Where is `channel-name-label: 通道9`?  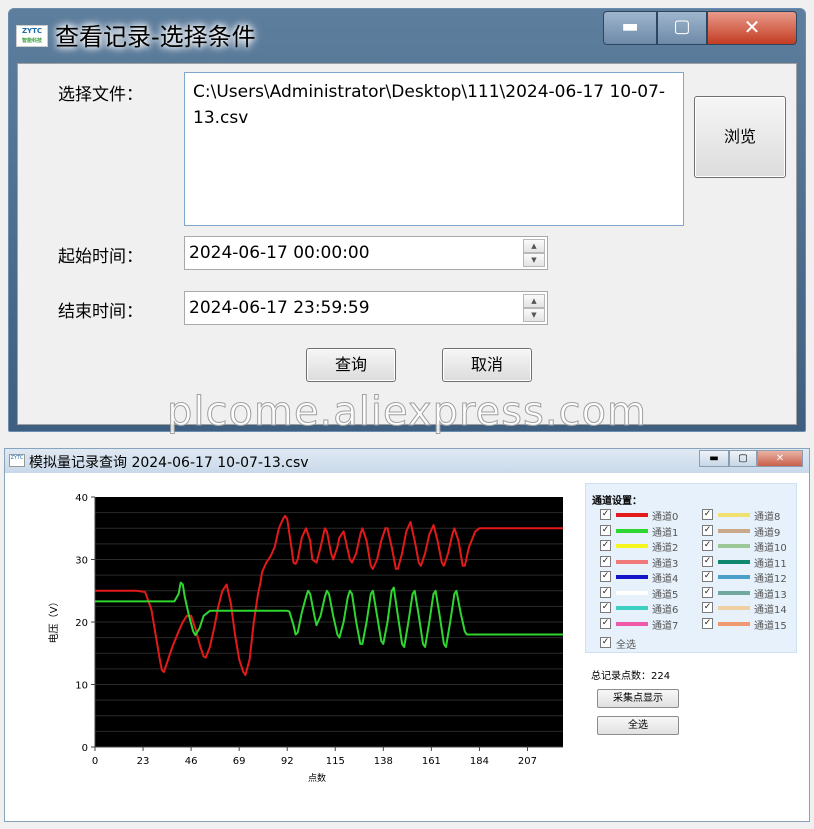 channel-name-label: 通道9 is located at coordinates (767, 533).